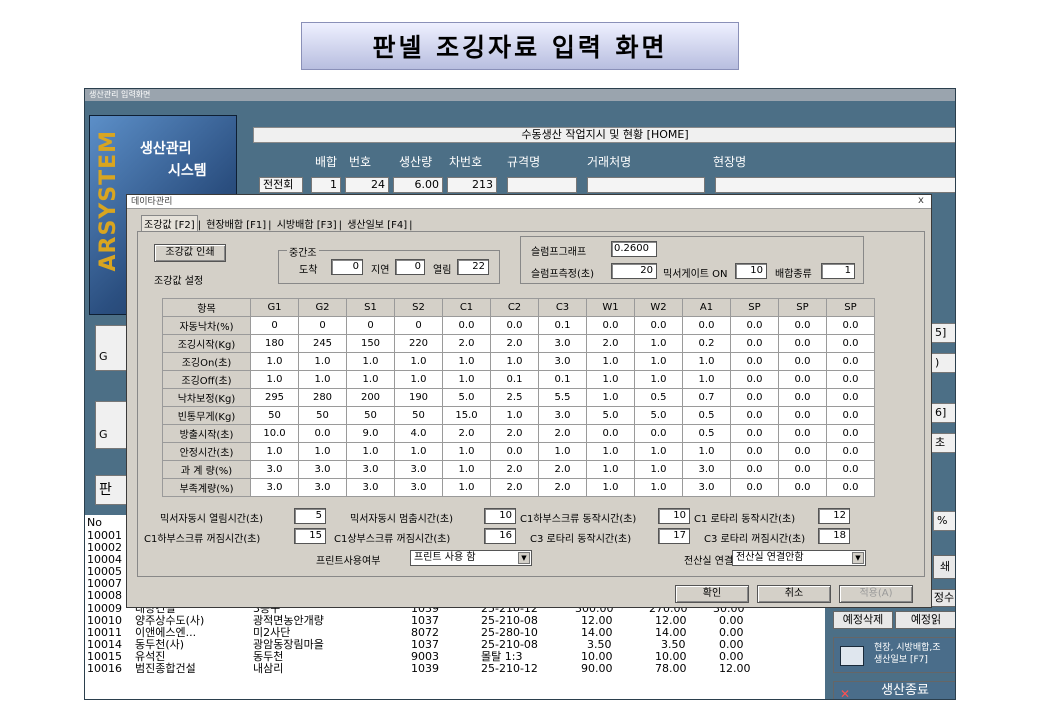  What do you see at coordinates (310, 516) in the screenshot?
I see `mixer-open-field: 5` at bounding box center [310, 516].